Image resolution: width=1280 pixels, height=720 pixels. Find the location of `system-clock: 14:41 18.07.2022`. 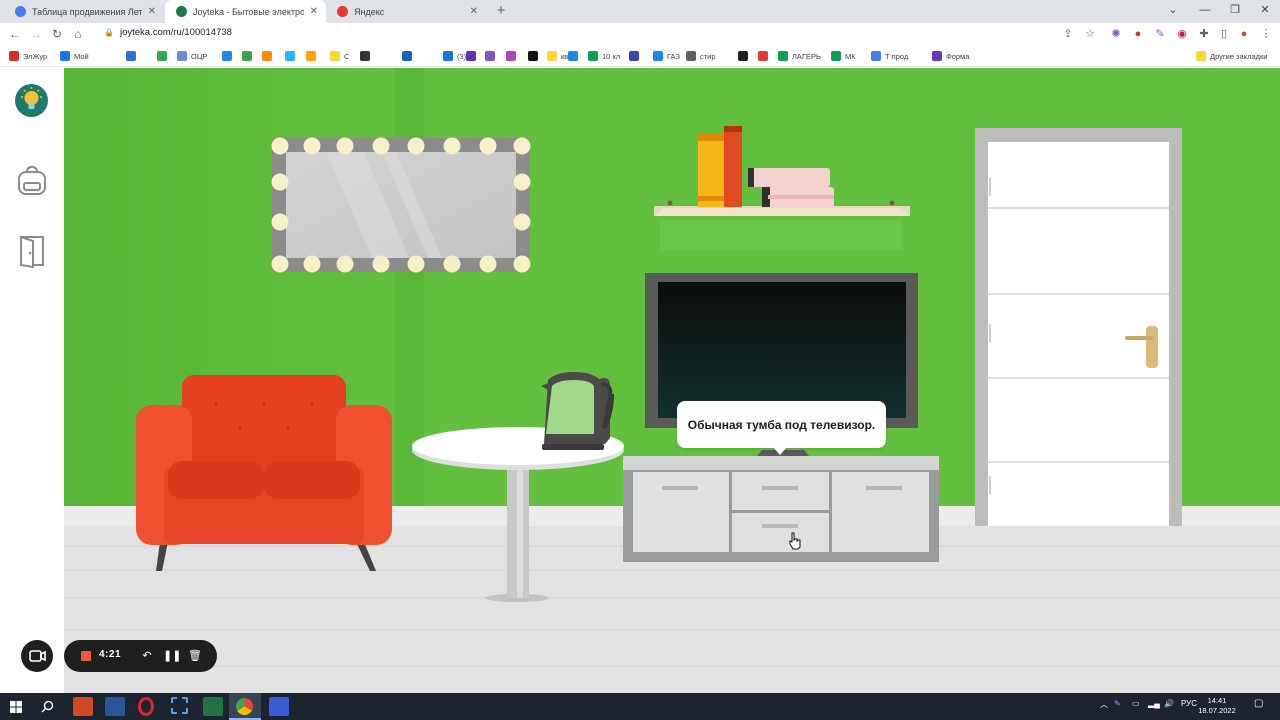

system-clock: 14:41 18.07.2022 is located at coordinates (1217, 706).